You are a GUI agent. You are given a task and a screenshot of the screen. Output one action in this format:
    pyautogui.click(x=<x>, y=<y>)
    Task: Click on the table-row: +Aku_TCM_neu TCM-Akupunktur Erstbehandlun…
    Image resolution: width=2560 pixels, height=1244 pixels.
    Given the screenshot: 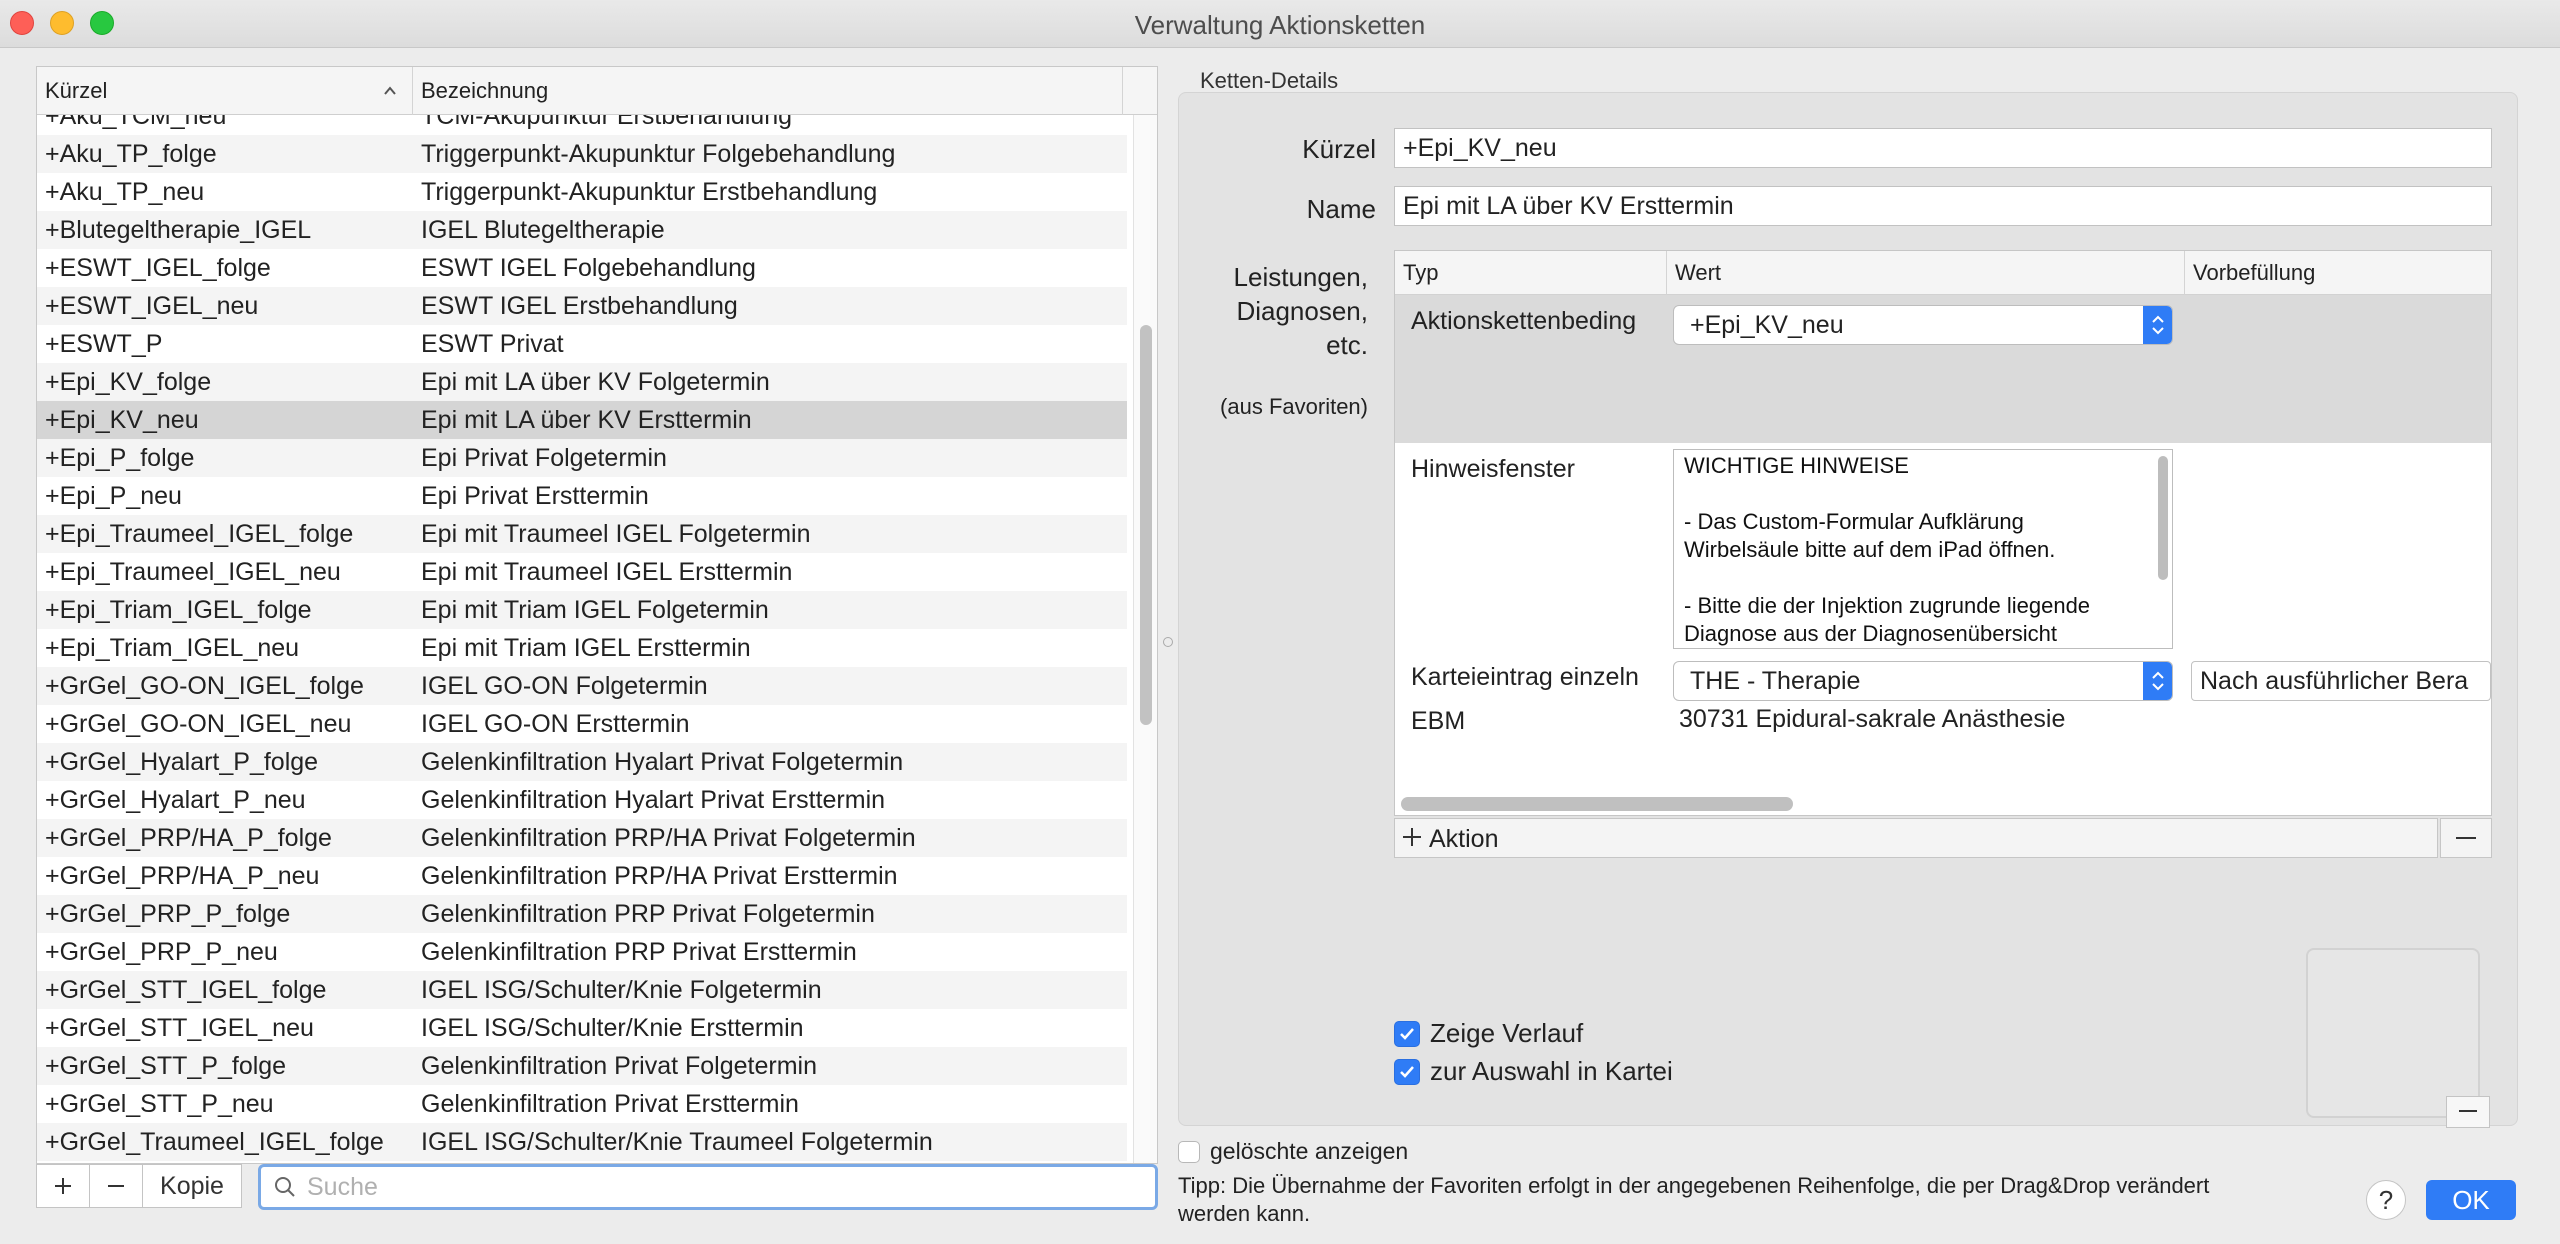 What is the action you would take?
    pyautogui.click(x=582, y=125)
    